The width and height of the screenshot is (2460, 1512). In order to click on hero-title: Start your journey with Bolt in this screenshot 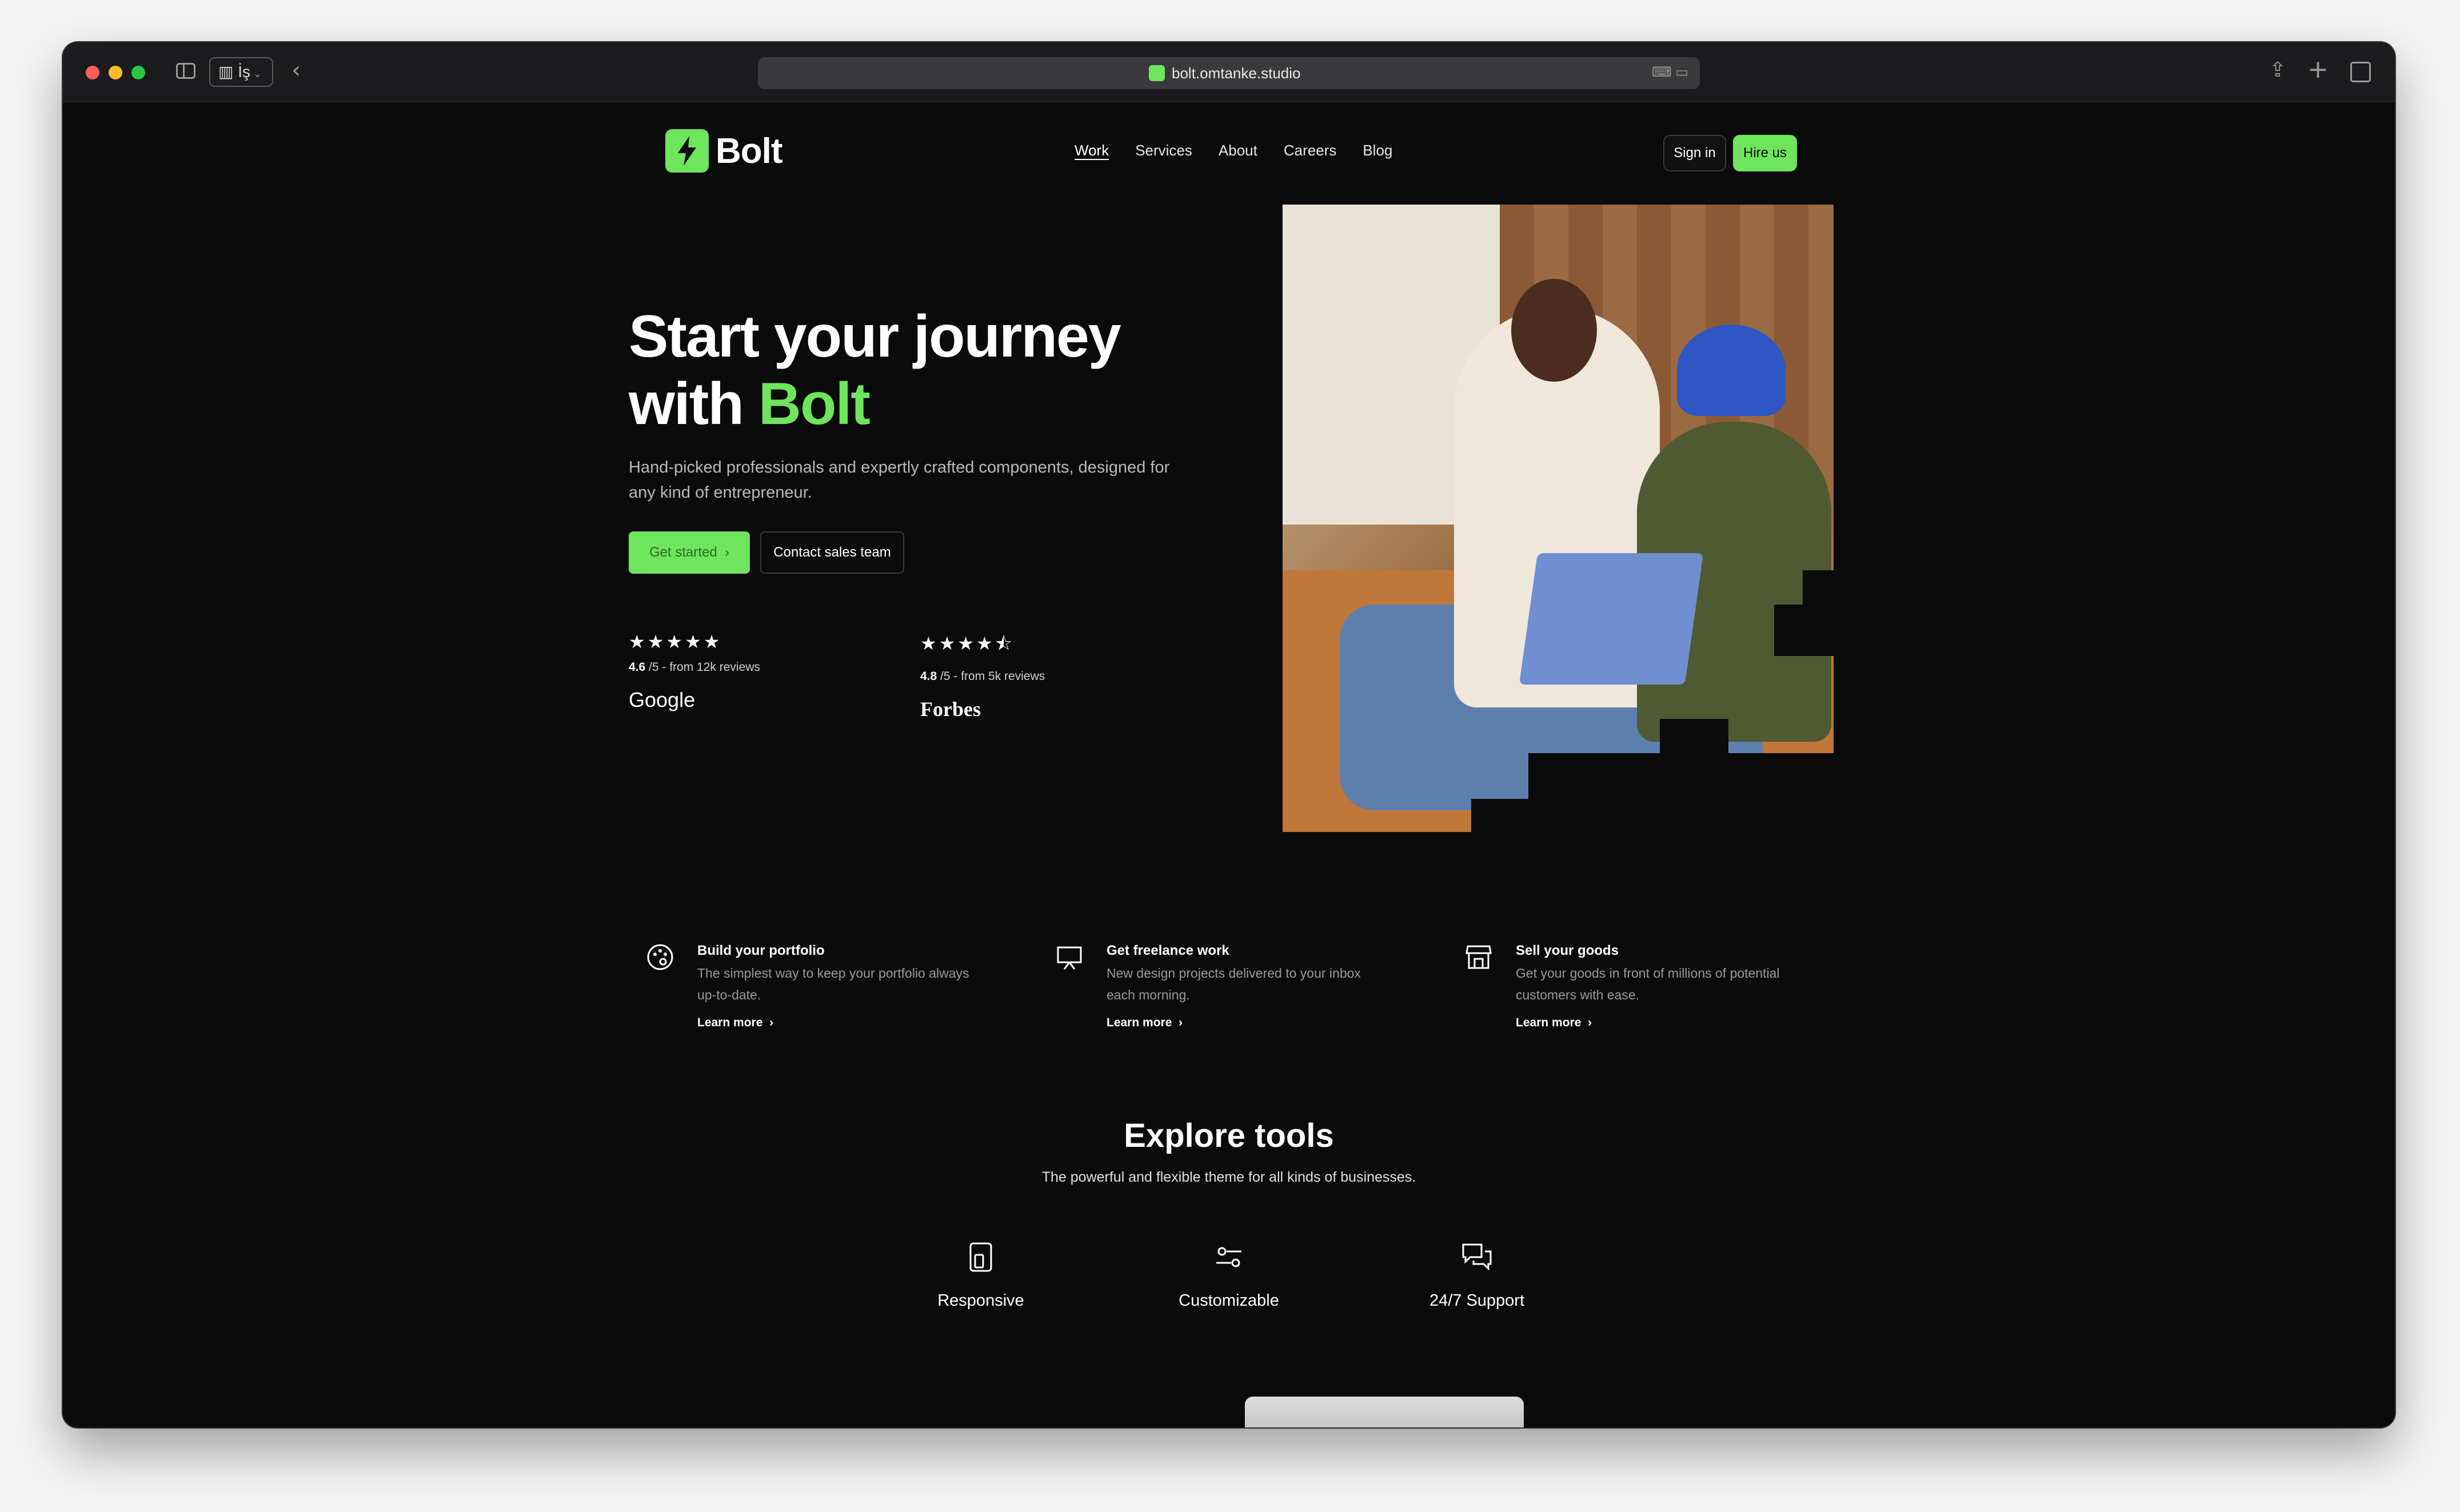, I will do `click(914, 370)`.